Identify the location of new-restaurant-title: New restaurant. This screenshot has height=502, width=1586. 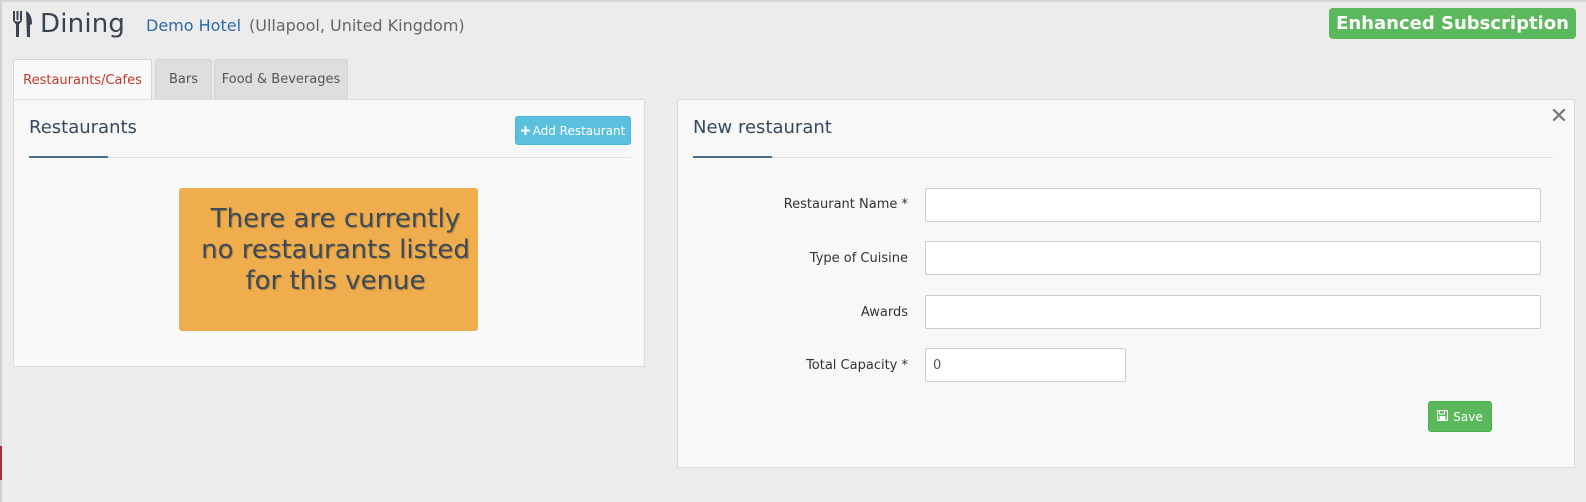
(762, 127).